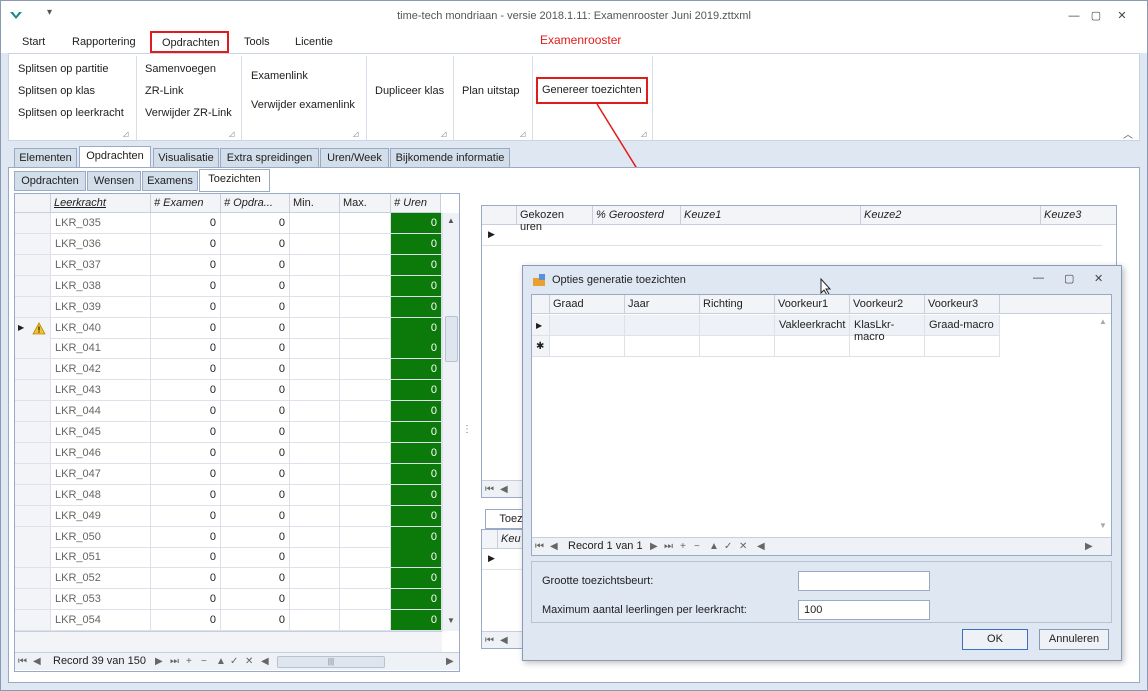 The height and width of the screenshot is (691, 1148). I want to click on cell-leerkracht: LKR_044, so click(101, 412).